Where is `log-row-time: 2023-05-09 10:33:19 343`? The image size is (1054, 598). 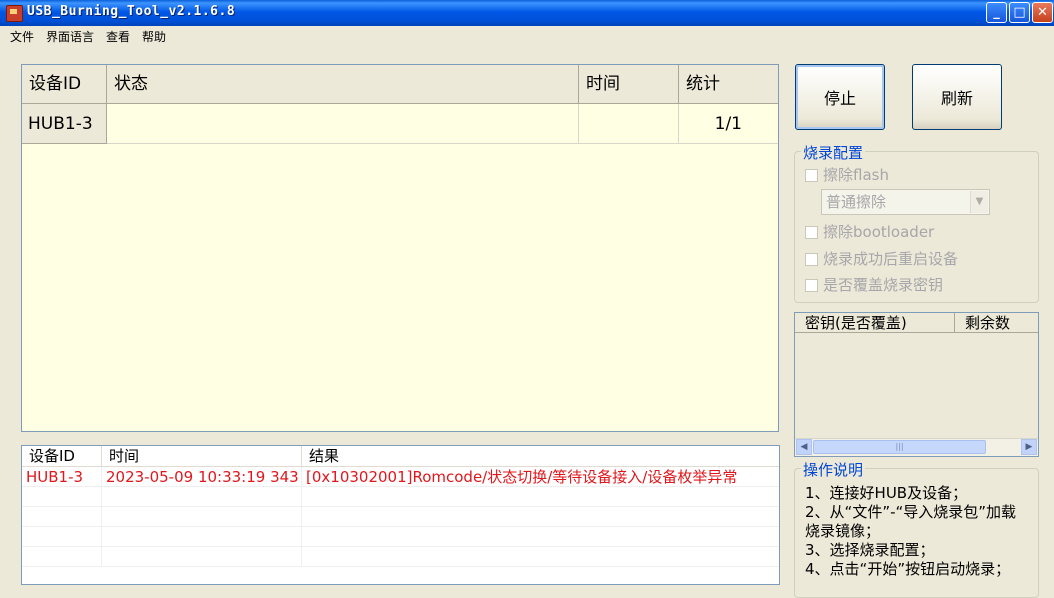 log-row-time: 2023-05-09 10:33:19 343 is located at coordinates (202, 477).